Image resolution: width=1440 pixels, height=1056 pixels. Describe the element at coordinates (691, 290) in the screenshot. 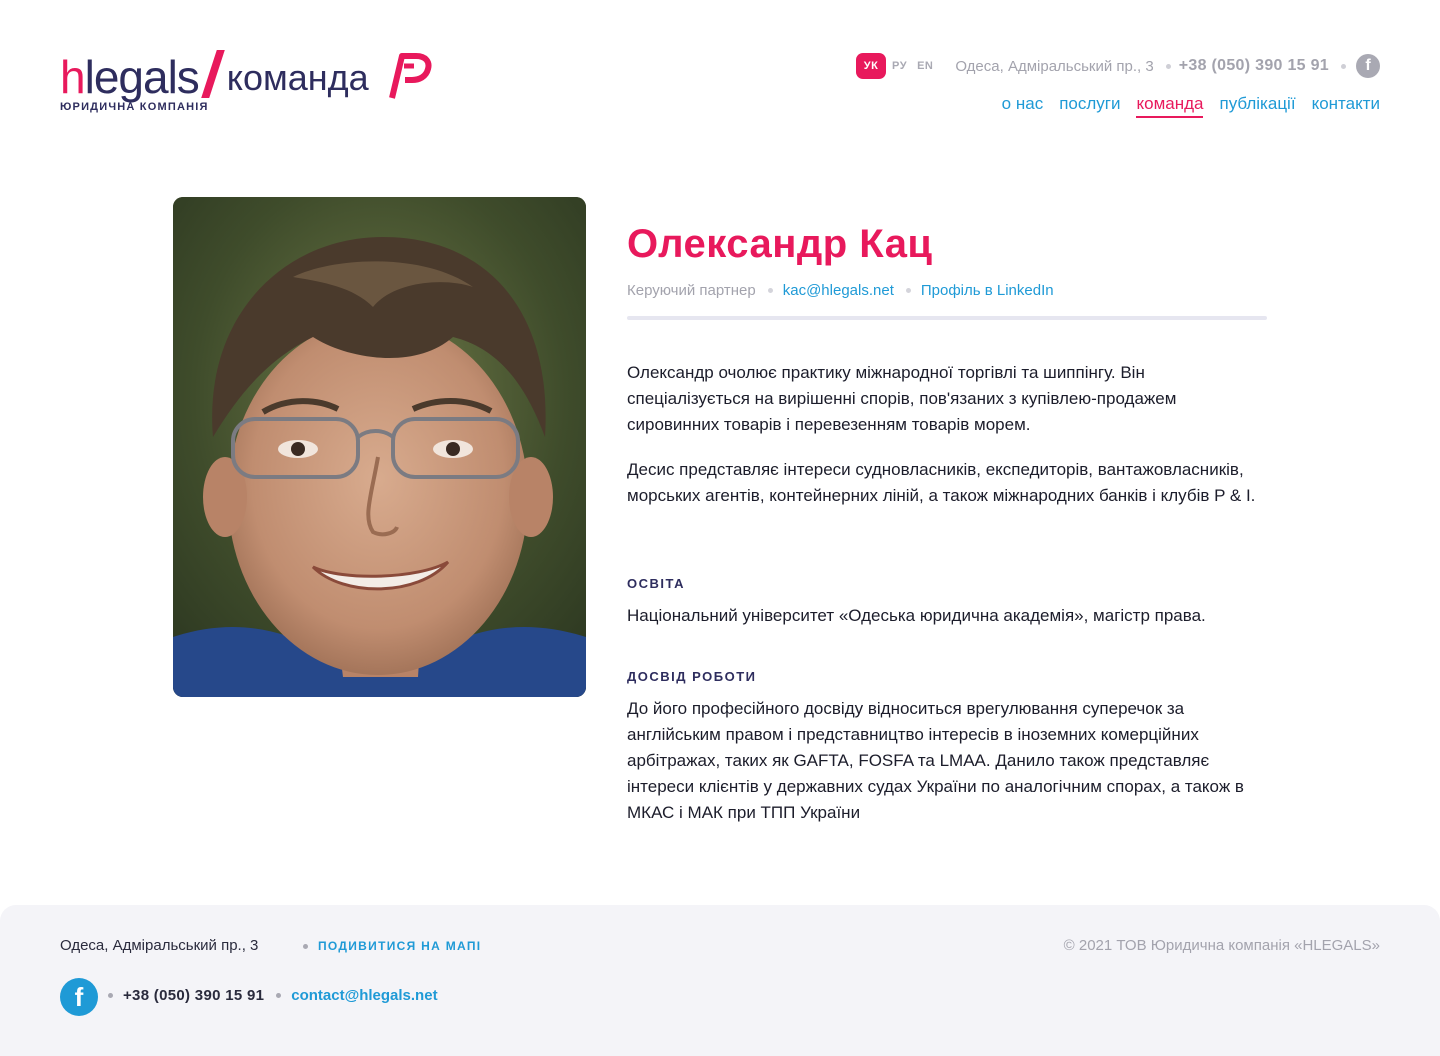

I see `person-role: Керуючий партнер` at that location.